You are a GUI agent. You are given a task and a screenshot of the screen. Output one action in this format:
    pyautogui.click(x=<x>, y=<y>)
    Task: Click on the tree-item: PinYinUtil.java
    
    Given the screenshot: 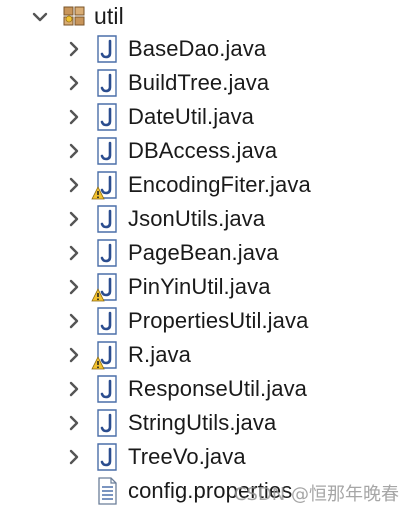 What is the action you would take?
    pyautogui.click(x=205, y=287)
    